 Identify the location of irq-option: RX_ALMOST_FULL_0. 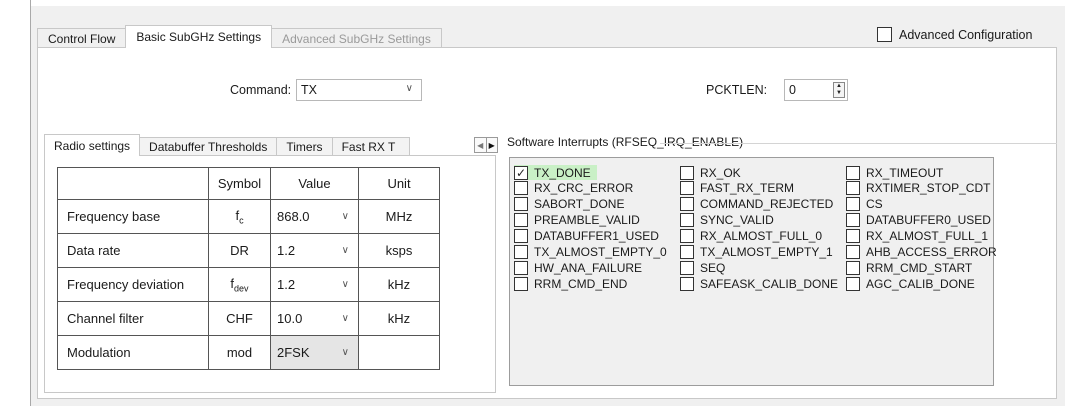
(751, 236).